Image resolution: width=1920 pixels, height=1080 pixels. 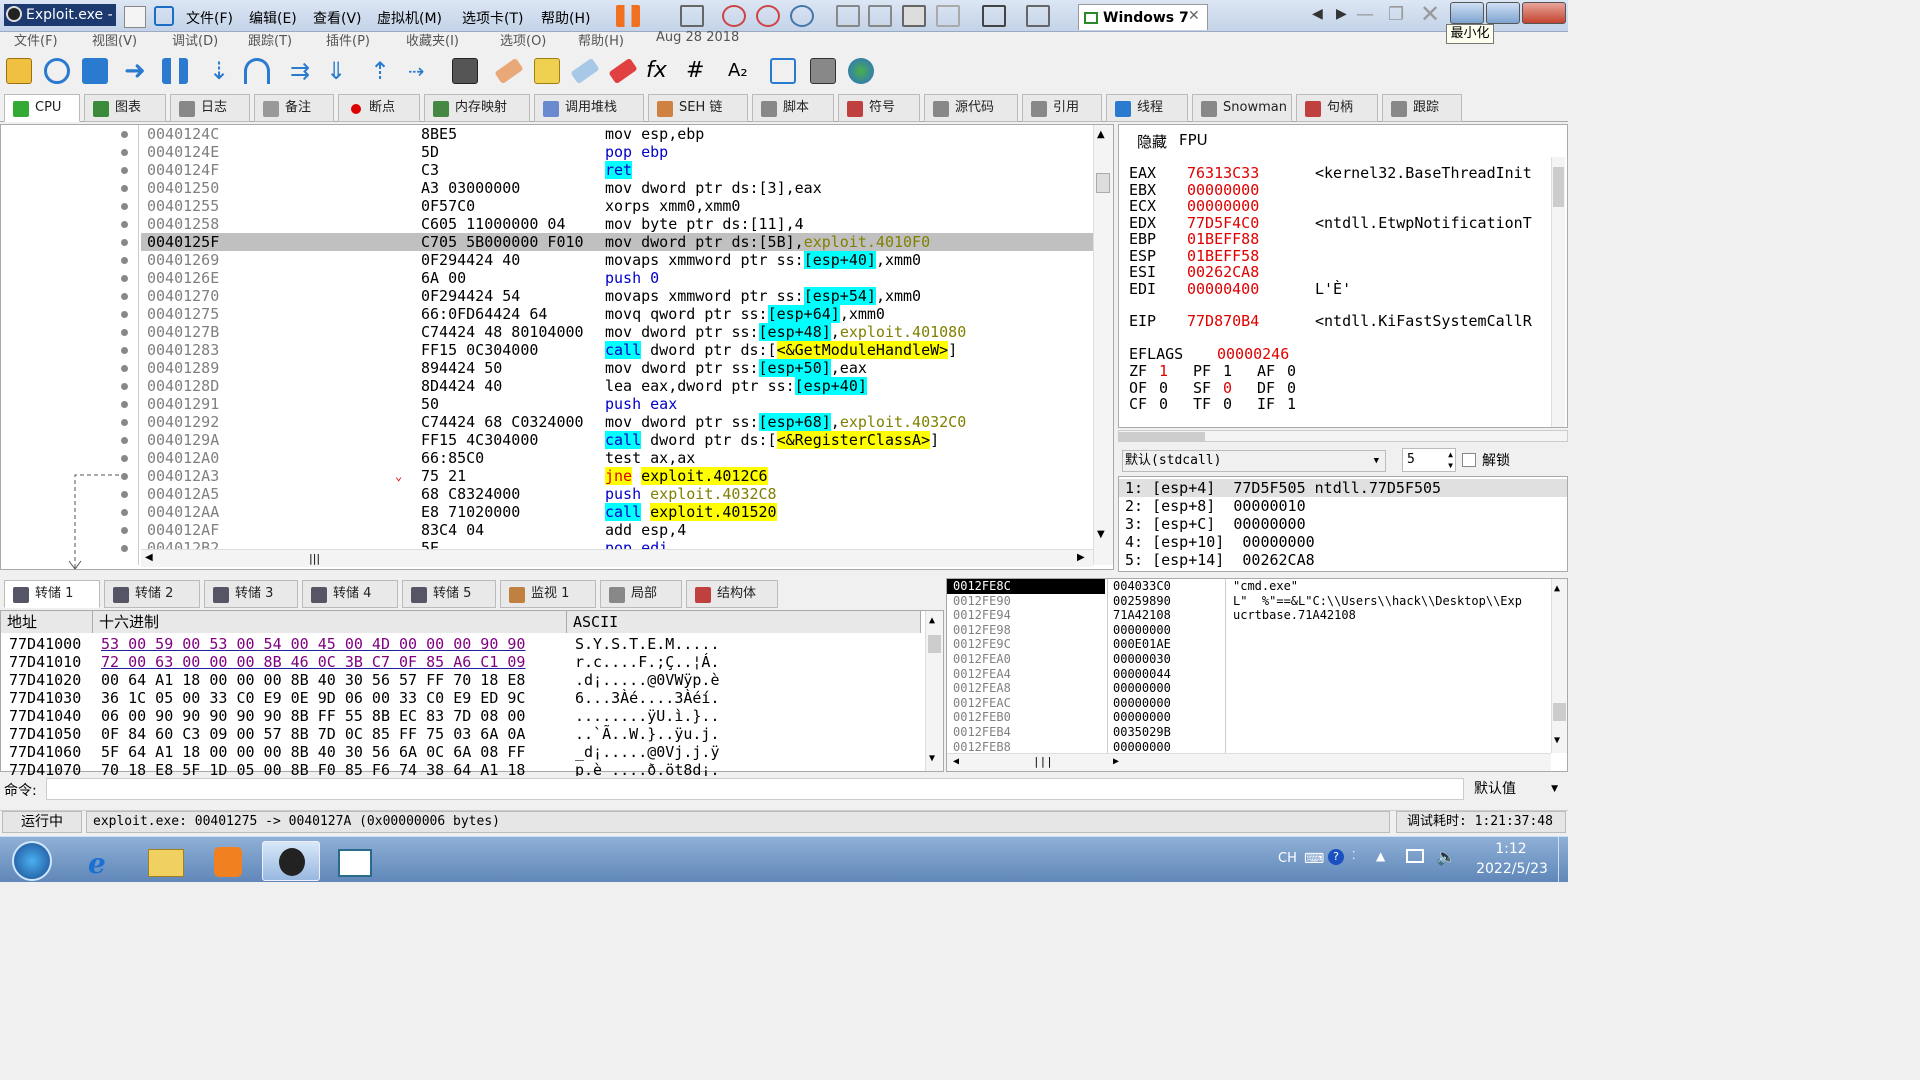 I want to click on close-button, so click(x=1544, y=13).